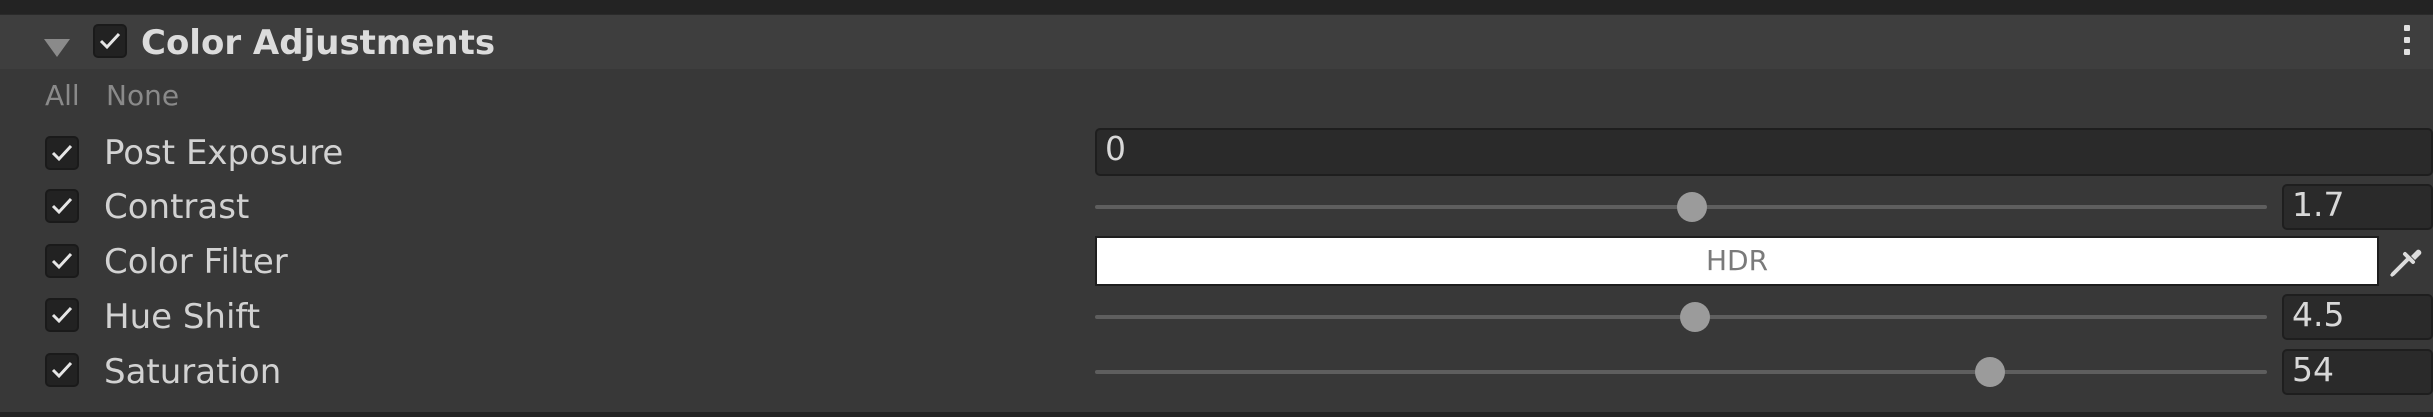  What do you see at coordinates (196, 262) in the screenshot?
I see `color-filter-label: Color Filter` at bounding box center [196, 262].